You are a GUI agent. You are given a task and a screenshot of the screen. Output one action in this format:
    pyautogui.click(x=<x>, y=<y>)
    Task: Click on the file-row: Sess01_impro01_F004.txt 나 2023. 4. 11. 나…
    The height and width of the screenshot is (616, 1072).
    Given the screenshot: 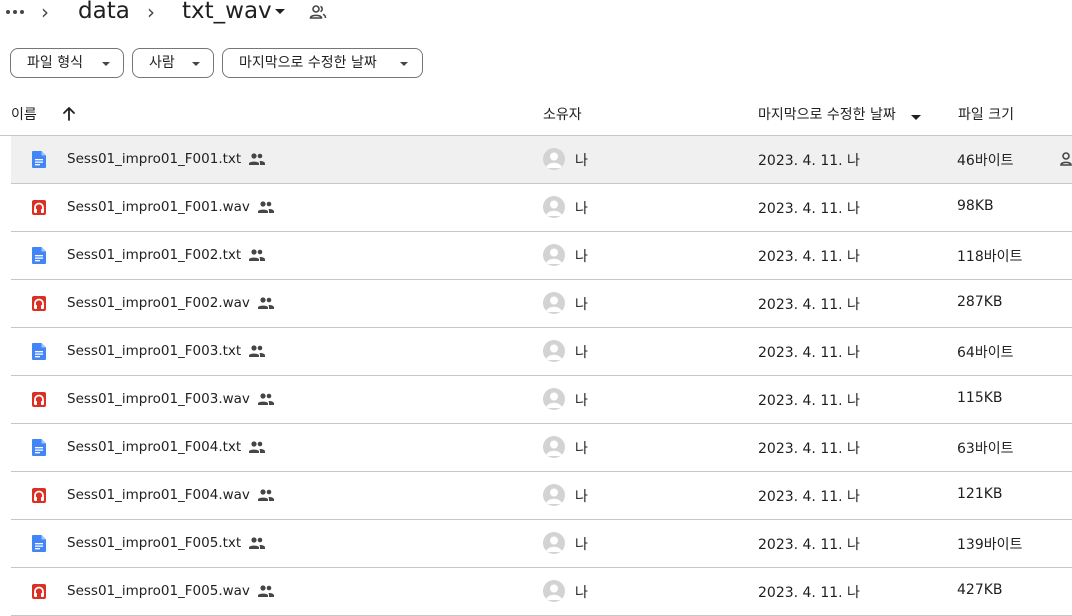 What is the action you would take?
    pyautogui.click(x=541, y=448)
    